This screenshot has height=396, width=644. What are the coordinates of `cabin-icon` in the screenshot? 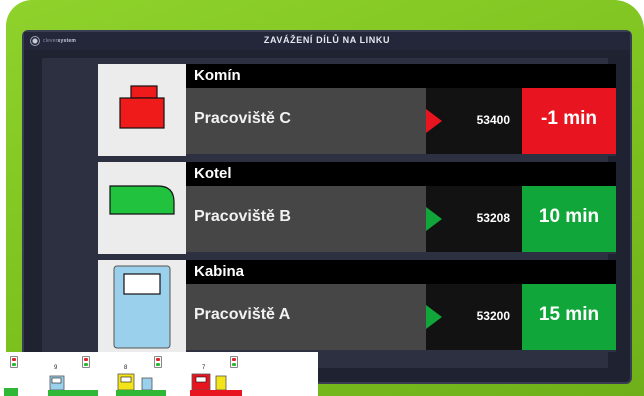 It's located at (142, 307).